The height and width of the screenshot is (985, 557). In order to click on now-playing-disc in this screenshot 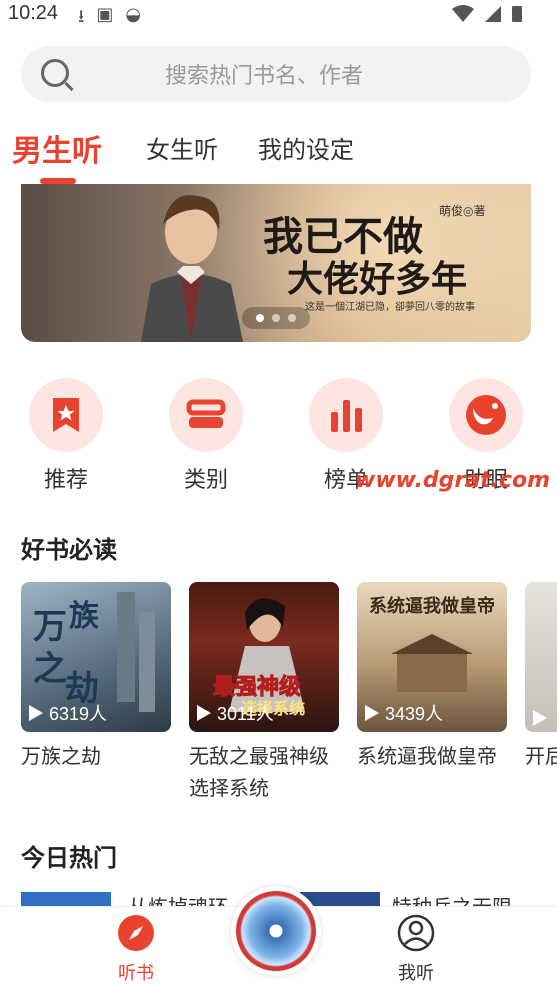, I will do `click(276, 931)`.